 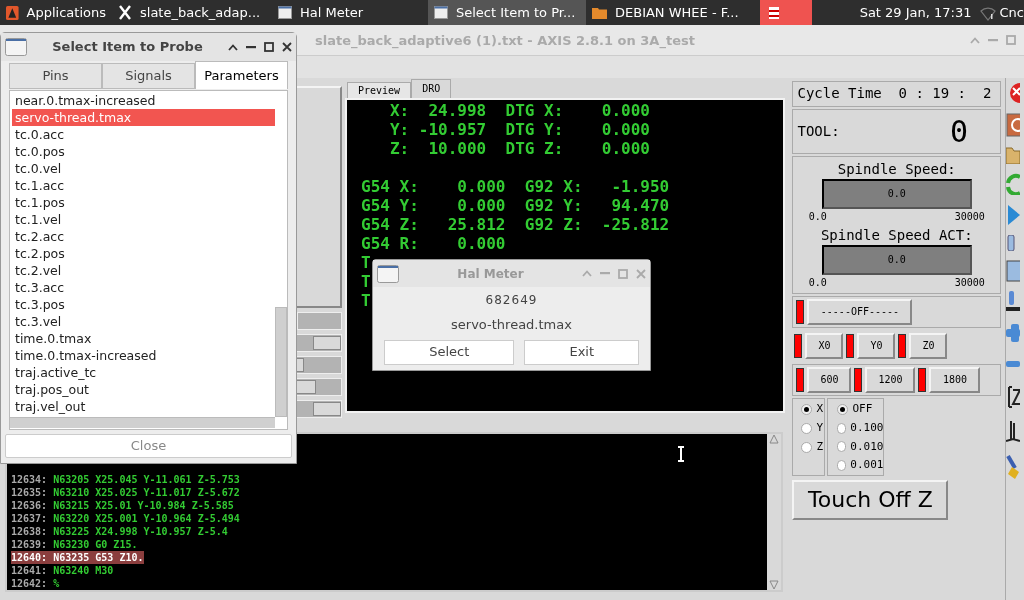 I want to click on view-icon, so click(x=1013, y=432).